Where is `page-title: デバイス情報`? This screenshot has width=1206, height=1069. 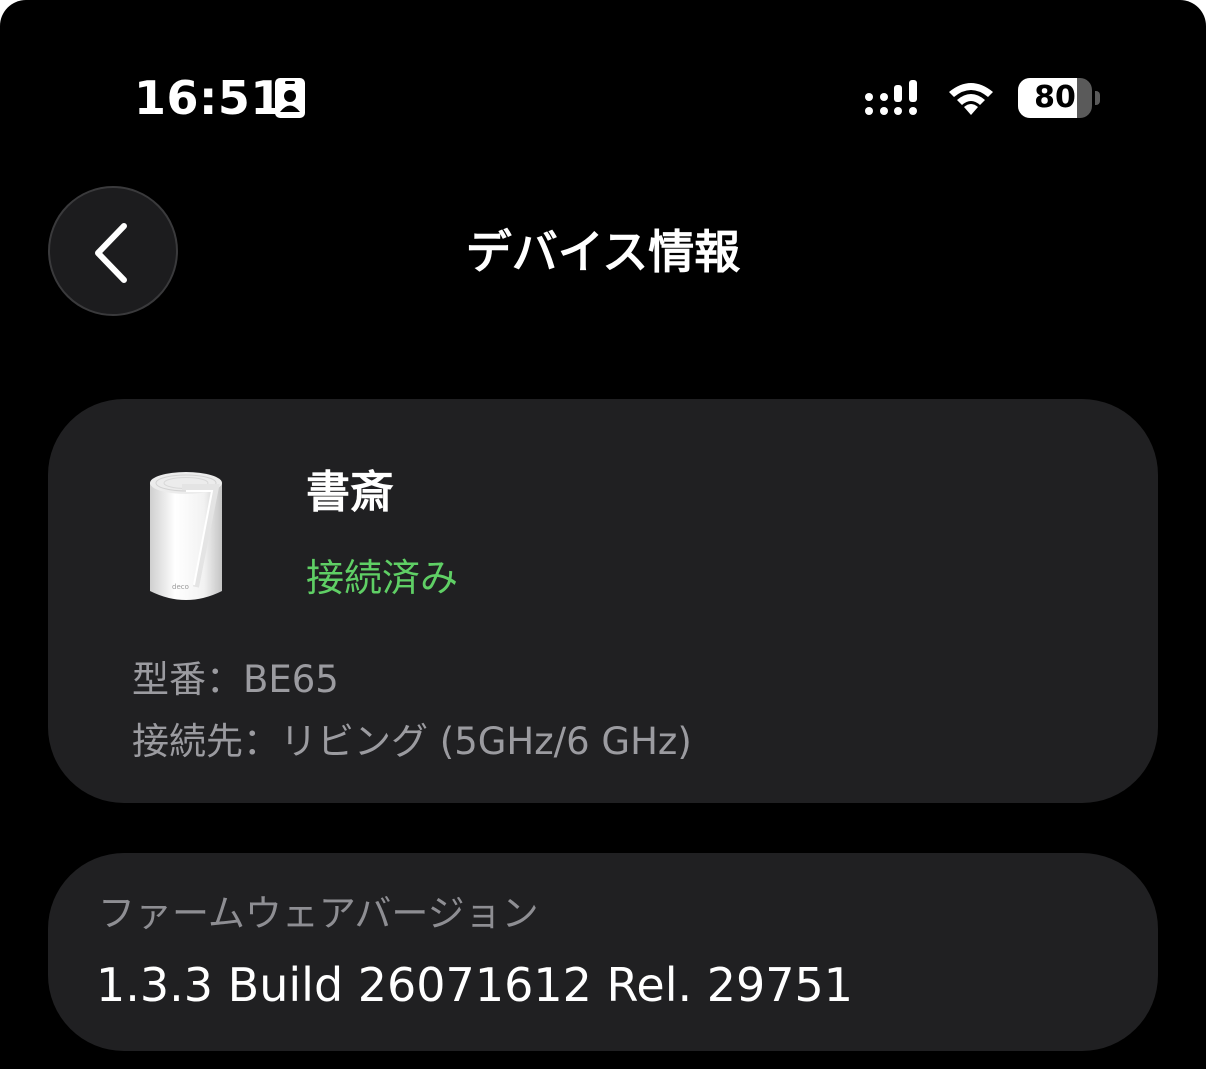
page-title: デバイス情報 is located at coordinates (603, 252).